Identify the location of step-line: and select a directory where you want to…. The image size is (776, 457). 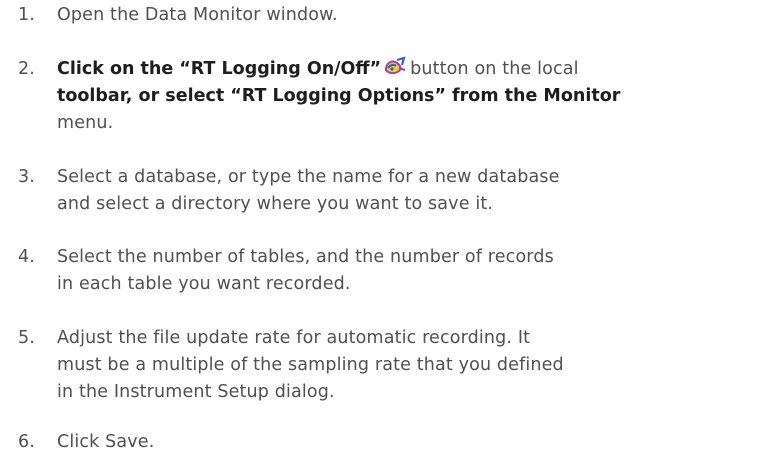
(275, 204).